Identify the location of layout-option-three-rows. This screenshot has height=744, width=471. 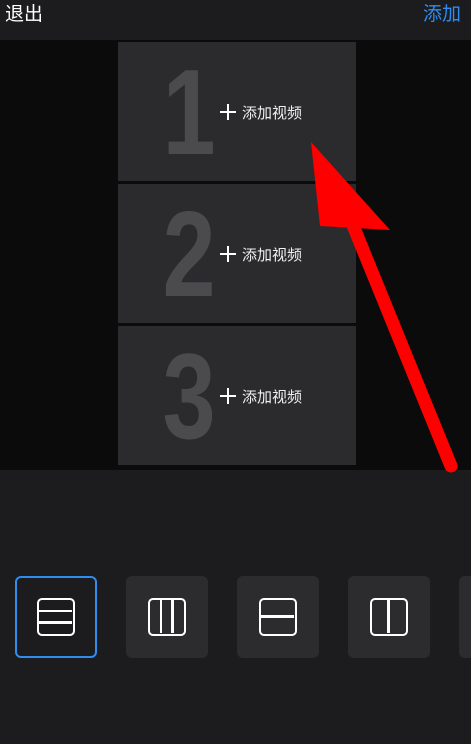
(56, 617).